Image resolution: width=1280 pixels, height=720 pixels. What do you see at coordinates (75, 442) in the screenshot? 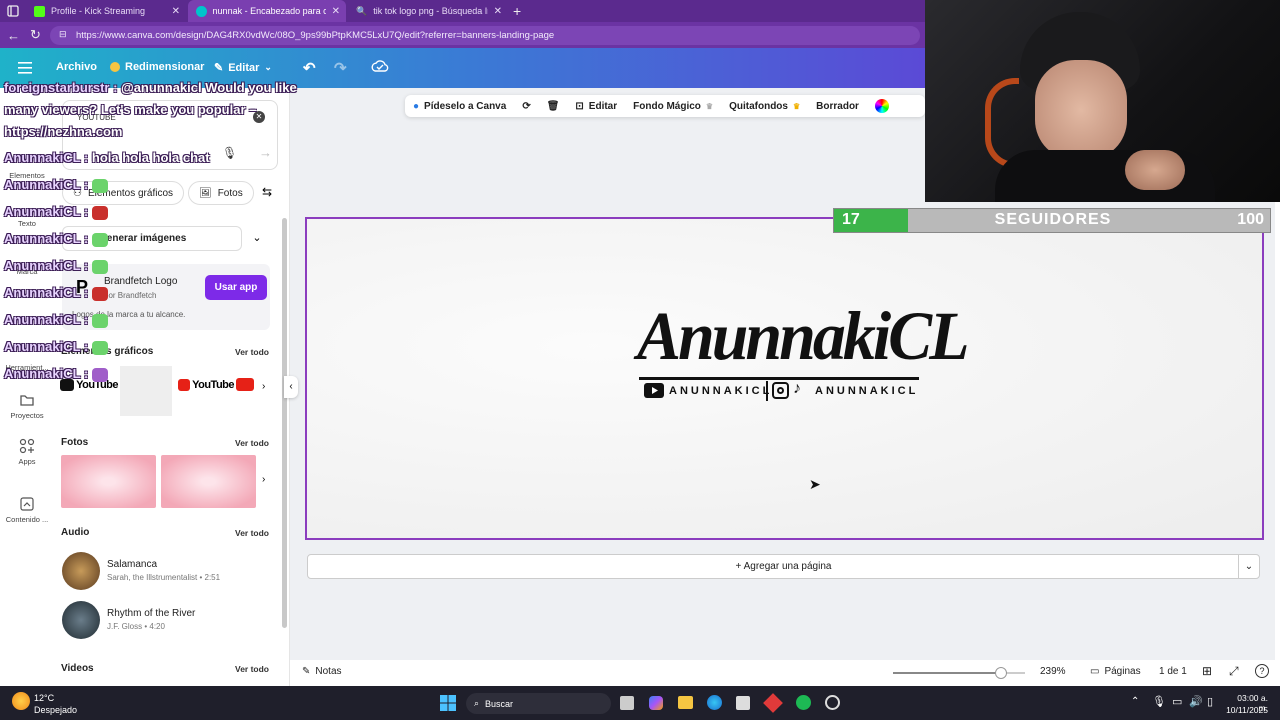
I see `photos-title: Fotos` at bounding box center [75, 442].